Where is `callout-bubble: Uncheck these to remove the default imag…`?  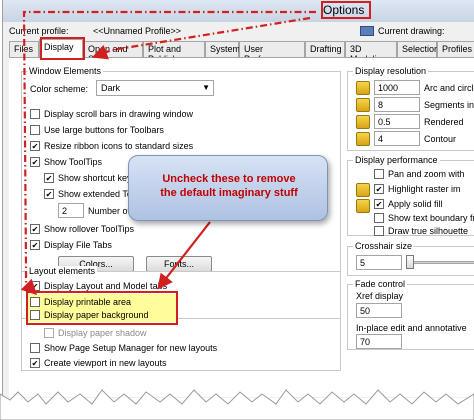
callout-bubble: Uncheck these to remove the default imag… is located at coordinates (228, 188).